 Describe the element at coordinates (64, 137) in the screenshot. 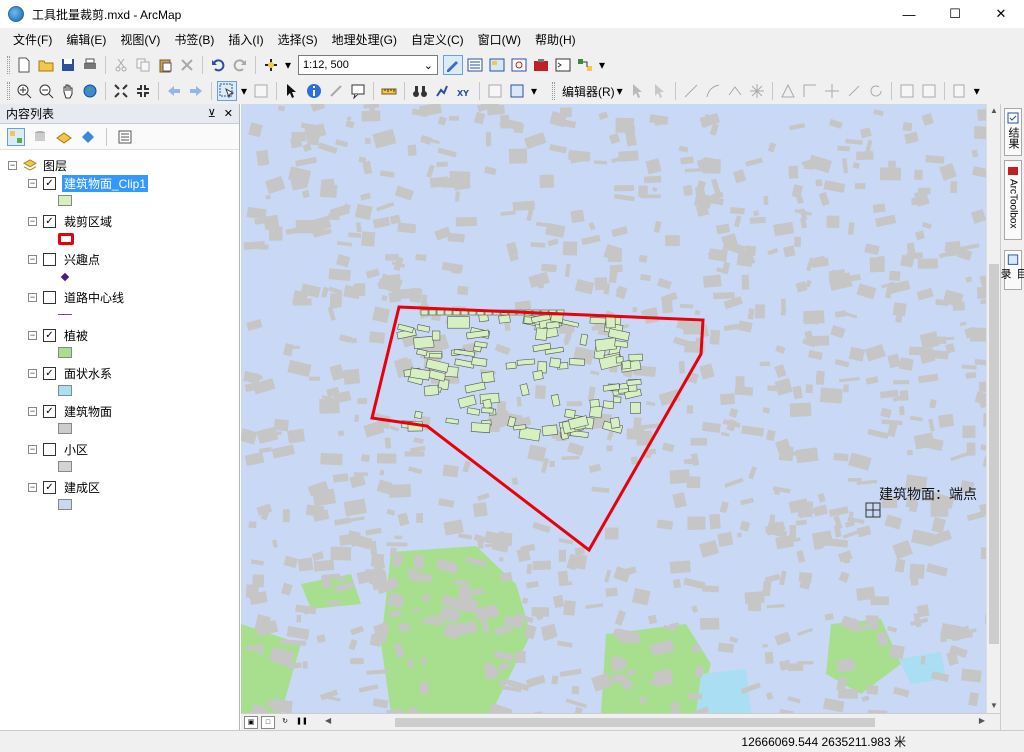

I see `list-by-visibility-icon` at that location.